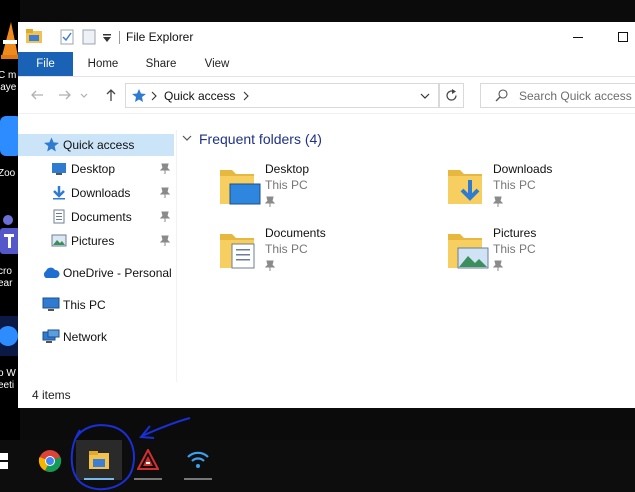  I want to click on vlc-icon, so click(10, 40).